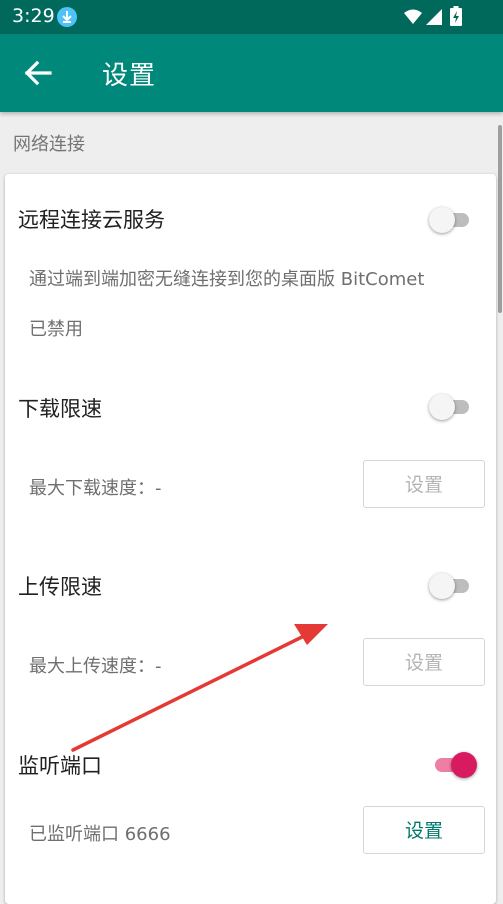 This screenshot has width=503, height=904. I want to click on wifi-icon, so click(413, 16).